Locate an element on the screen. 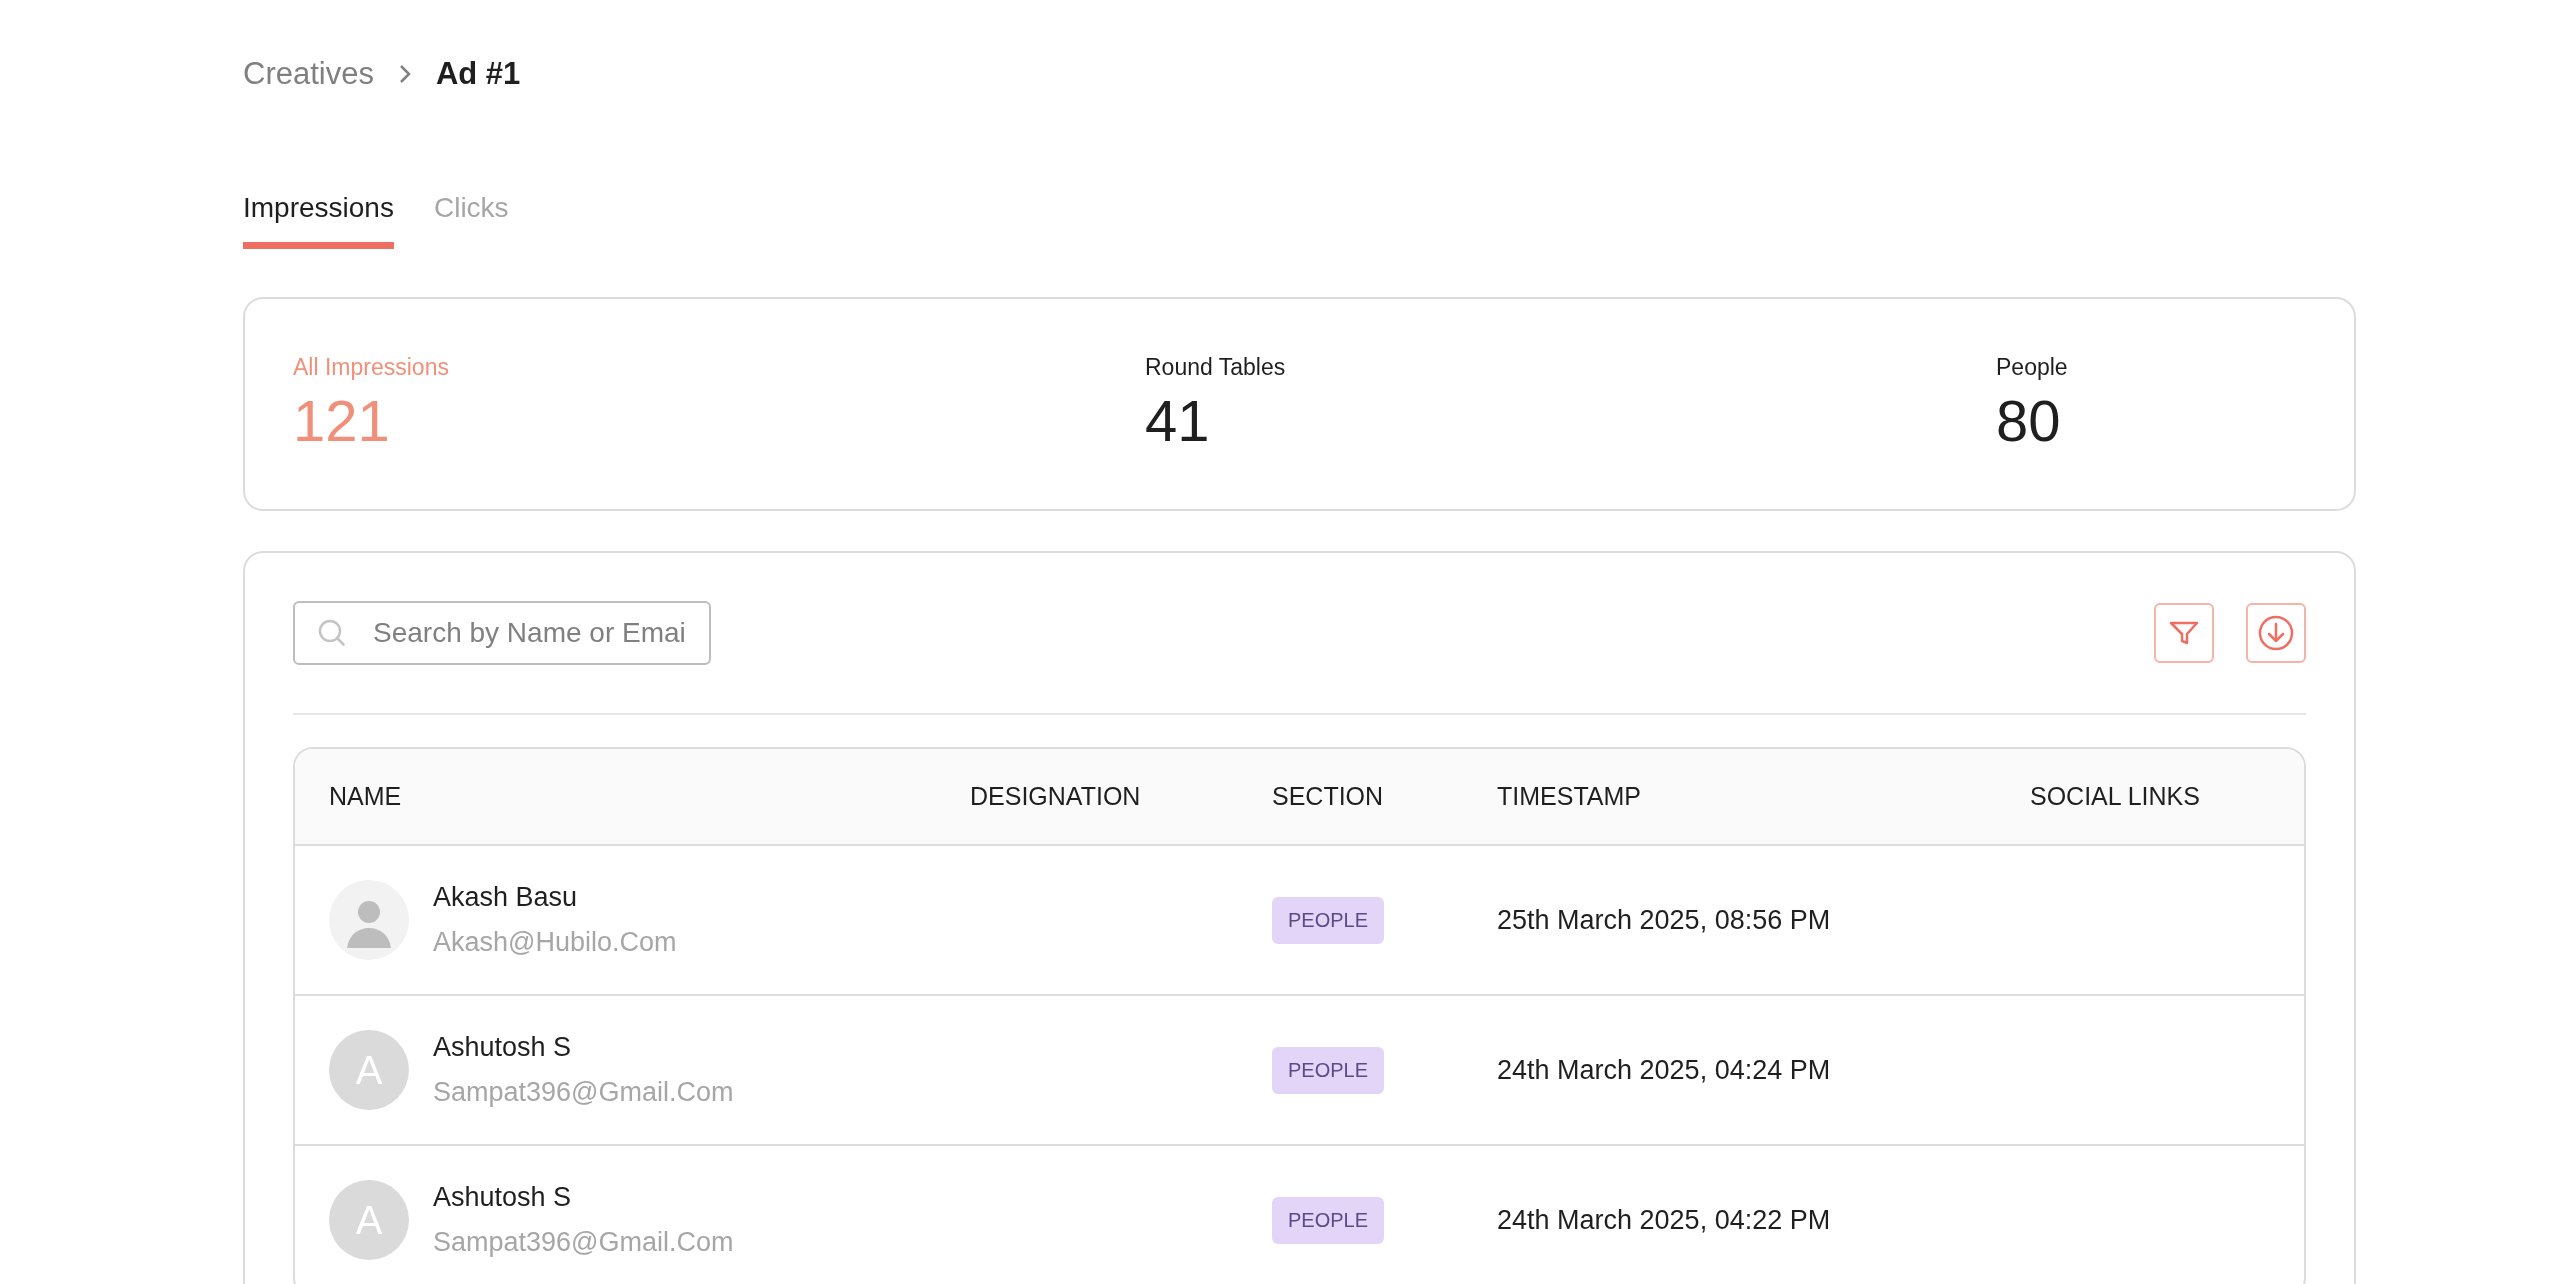 This screenshot has width=2572, height=1284. timestamp-cell: 25th March 2025, 08:56 PM is located at coordinates (1664, 920).